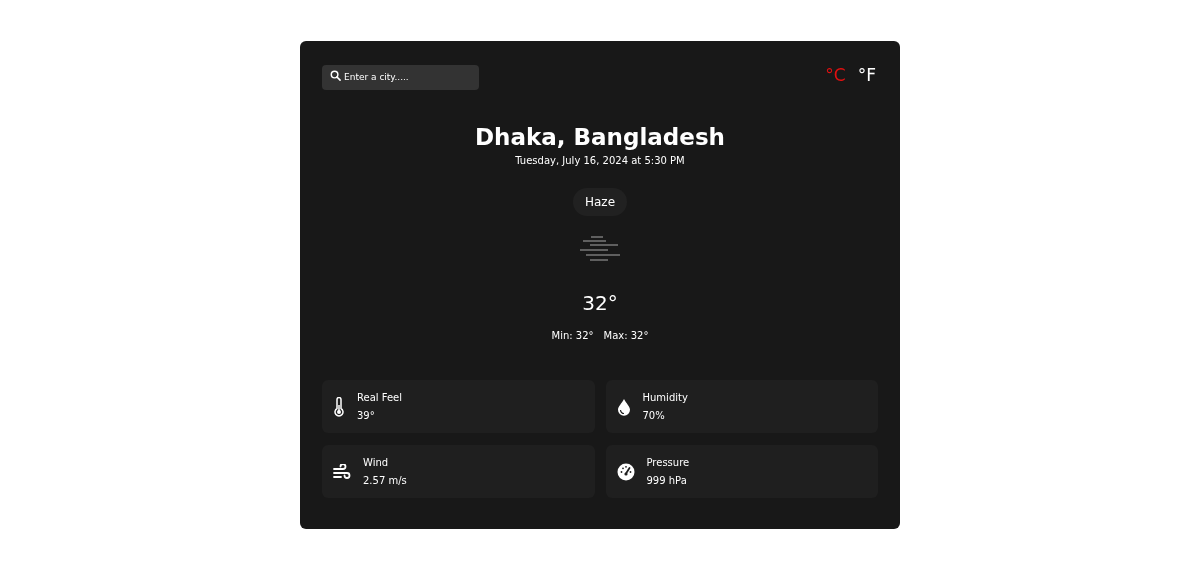 Image resolution: width=1200 pixels, height=576 pixels. I want to click on stat-label: Pressure, so click(668, 463).